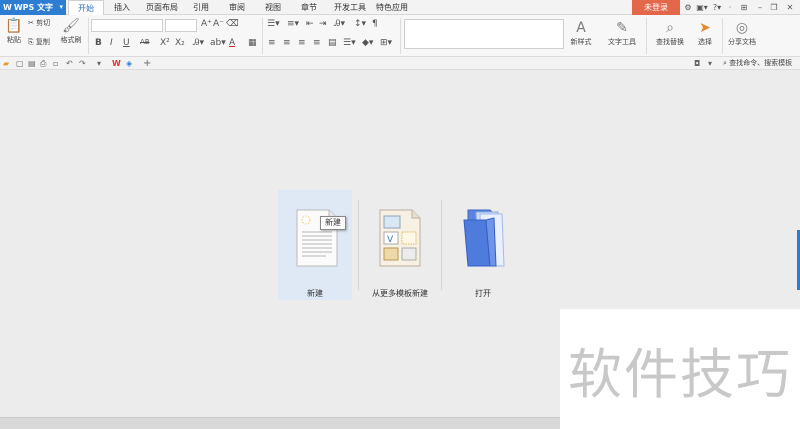 This screenshot has width=800, height=429. Describe the element at coordinates (147, 63) in the screenshot. I see `new-tab-icon: +` at that location.